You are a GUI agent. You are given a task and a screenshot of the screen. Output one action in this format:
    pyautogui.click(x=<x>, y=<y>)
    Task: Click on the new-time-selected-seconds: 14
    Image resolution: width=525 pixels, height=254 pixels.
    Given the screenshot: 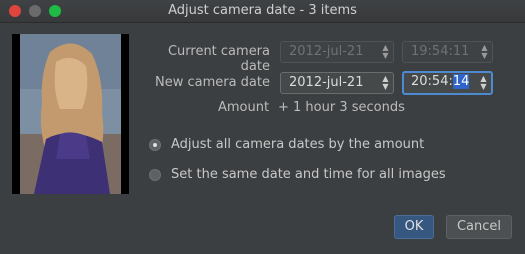 What is the action you would take?
    pyautogui.click(x=461, y=81)
    